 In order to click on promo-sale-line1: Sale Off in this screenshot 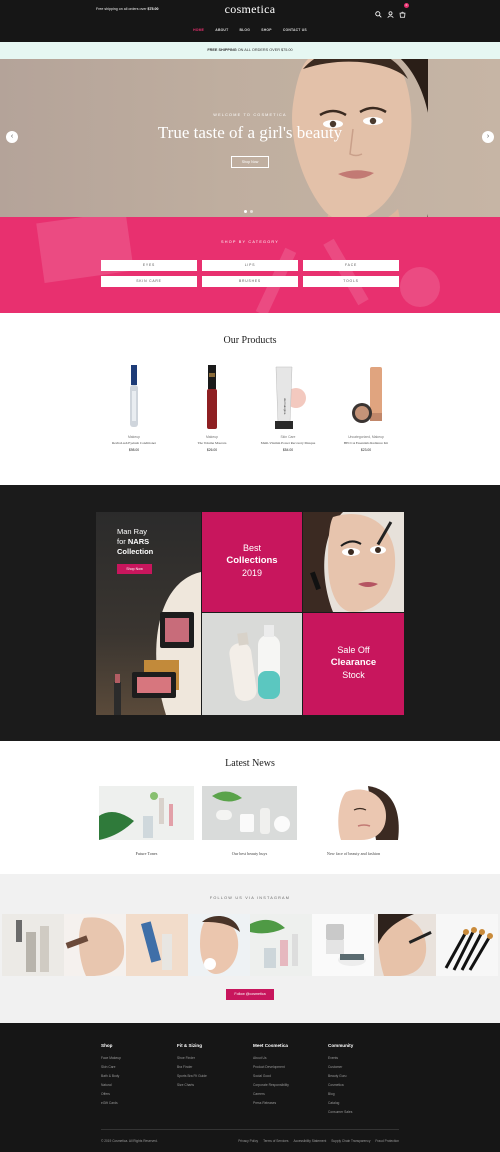, I will do `click(353, 650)`.